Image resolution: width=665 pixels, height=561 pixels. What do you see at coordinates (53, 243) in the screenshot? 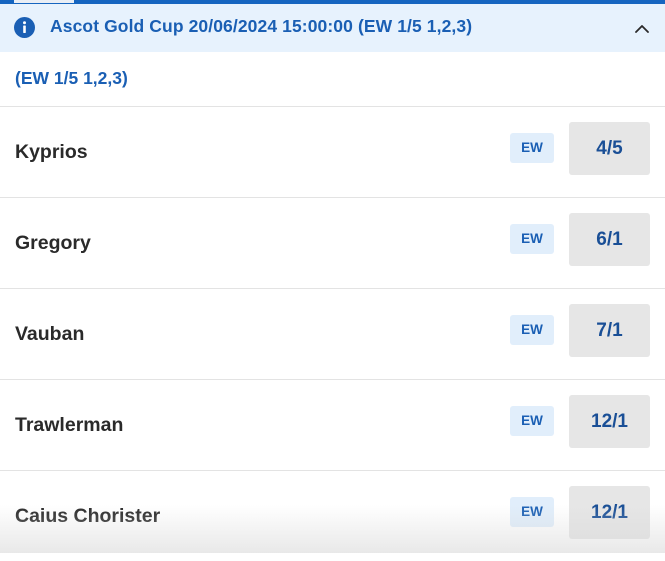
I see `runner-name: Gregory` at bounding box center [53, 243].